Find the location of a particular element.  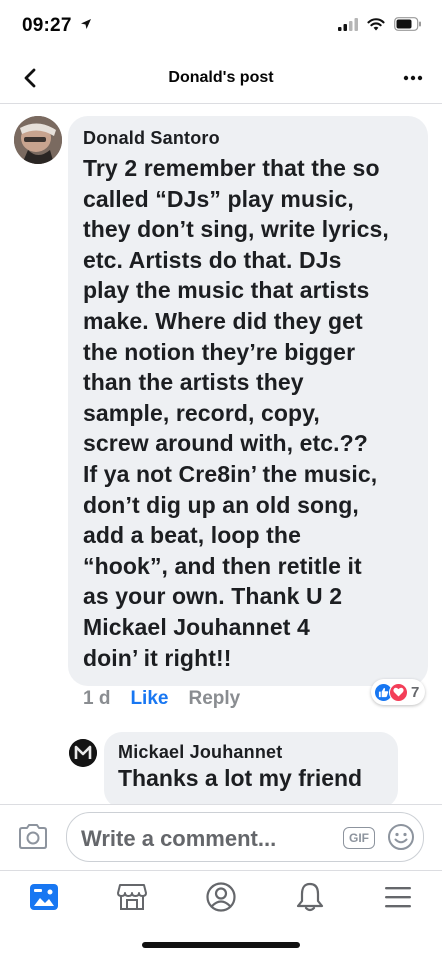

reply-text: Thanks a lot my friend is located at coordinates (240, 778).